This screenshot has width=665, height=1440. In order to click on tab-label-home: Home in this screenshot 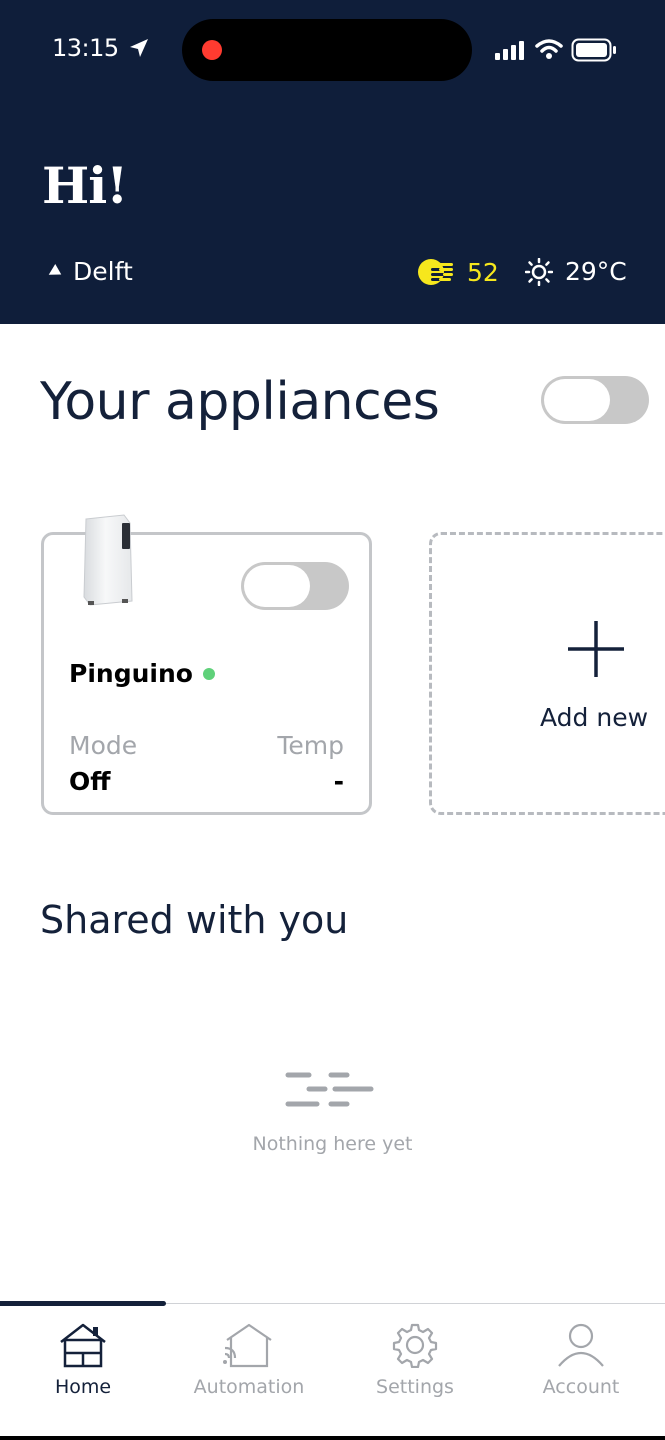, I will do `click(83, 1387)`.